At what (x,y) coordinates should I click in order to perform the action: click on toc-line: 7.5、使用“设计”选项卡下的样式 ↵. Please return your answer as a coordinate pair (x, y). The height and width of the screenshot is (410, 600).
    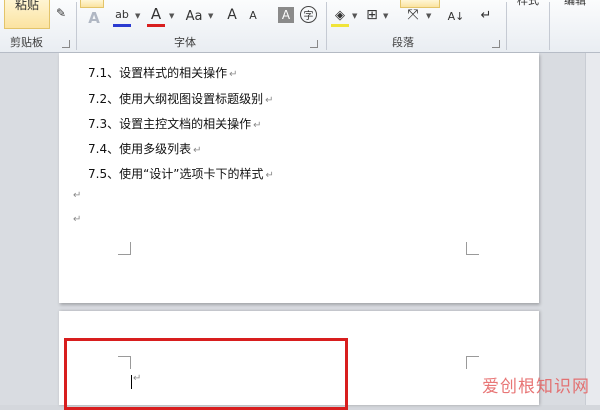
    Looking at the image, I should click on (181, 173).